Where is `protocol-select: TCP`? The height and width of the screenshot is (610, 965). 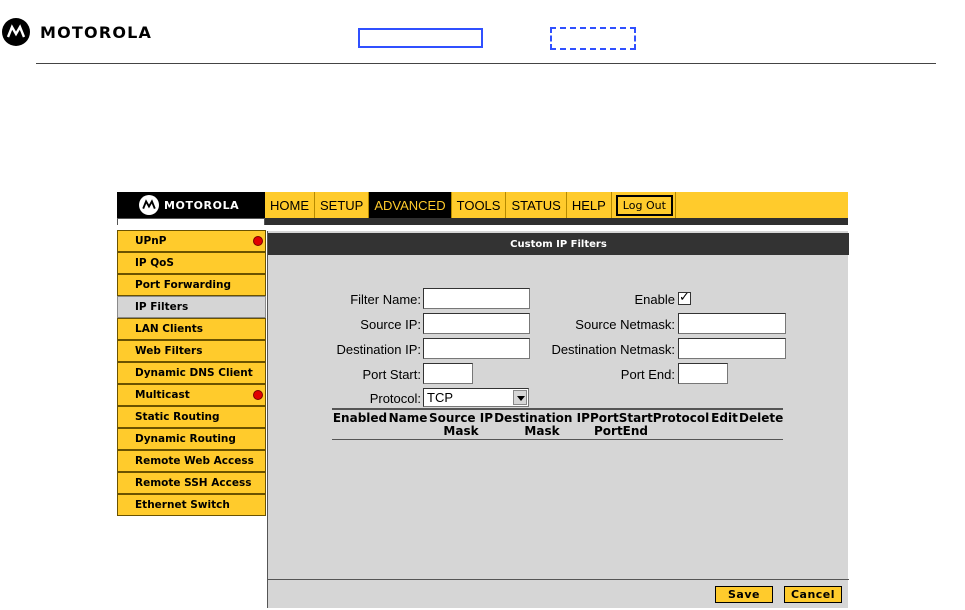
protocol-select: TCP is located at coordinates (476, 397).